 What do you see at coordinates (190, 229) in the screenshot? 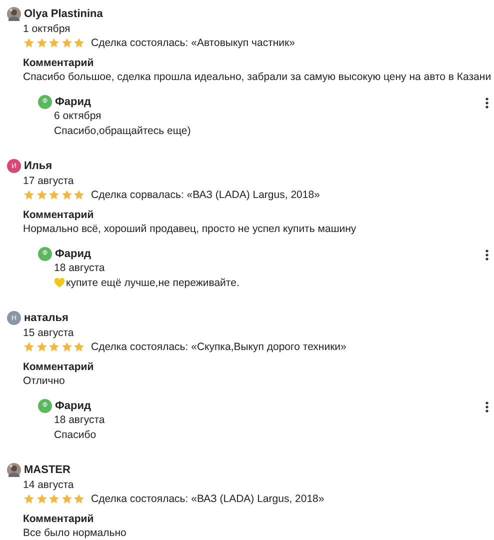
I see `comment-text: Нормально всё, хороший продавец, просто не успел купить машину` at bounding box center [190, 229].